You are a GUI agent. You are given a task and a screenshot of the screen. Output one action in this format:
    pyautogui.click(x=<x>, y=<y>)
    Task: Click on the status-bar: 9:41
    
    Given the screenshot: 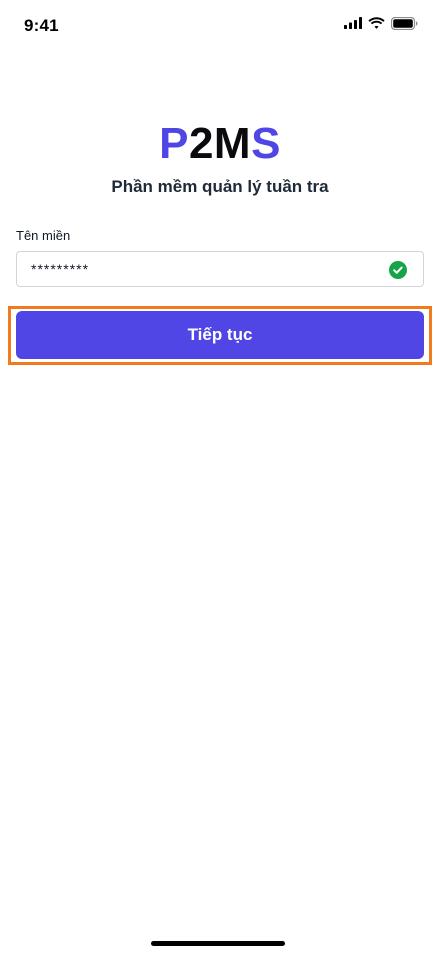 What is the action you would take?
    pyautogui.click(x=220, y=25)
    